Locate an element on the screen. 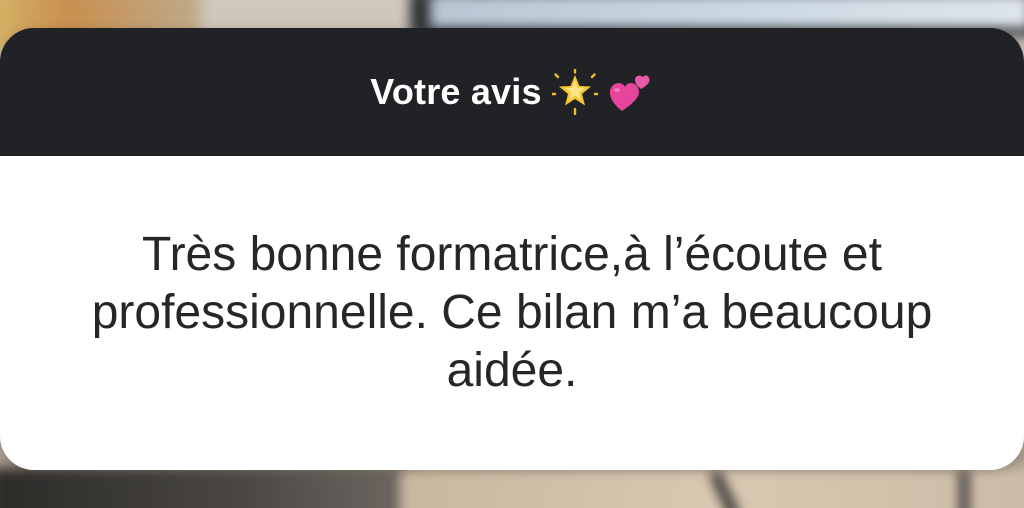 The height and width of the screenshot is (508, 1024). background-cable-right is located at coordinates (964, 489).